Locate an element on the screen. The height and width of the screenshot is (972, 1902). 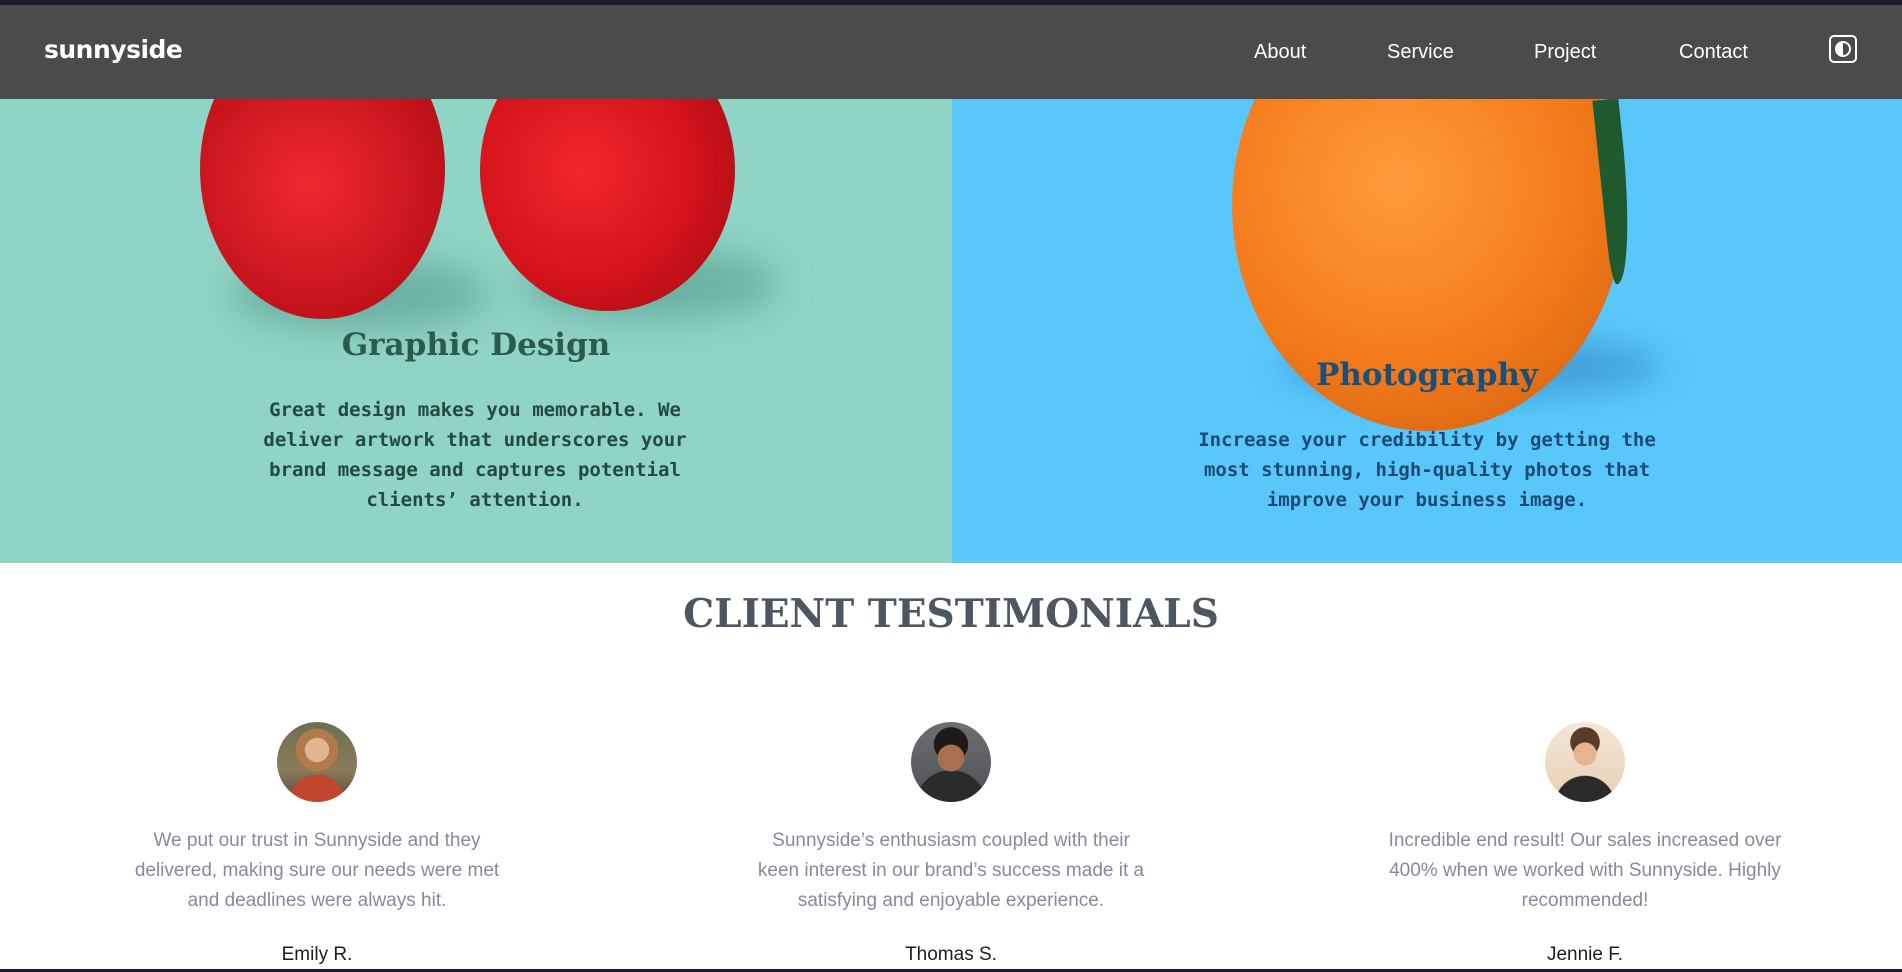
nav-link-service: Service is located at coordinates (1420, 52).